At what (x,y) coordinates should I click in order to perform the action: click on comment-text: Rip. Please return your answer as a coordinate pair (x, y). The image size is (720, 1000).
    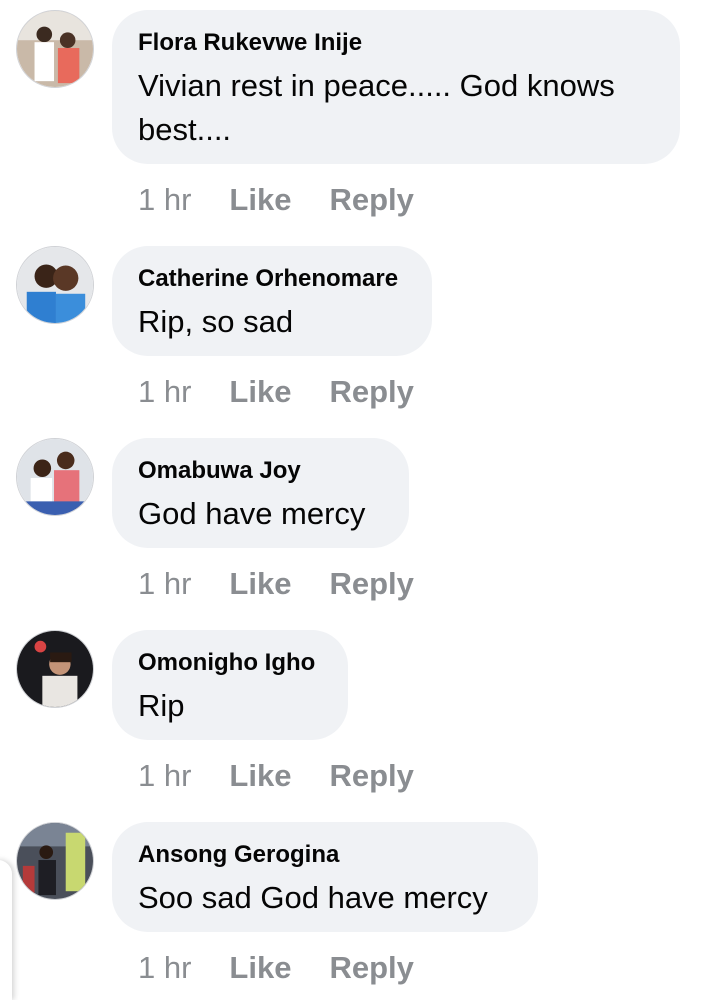
    Looking at the image, I should click on (161, 705).